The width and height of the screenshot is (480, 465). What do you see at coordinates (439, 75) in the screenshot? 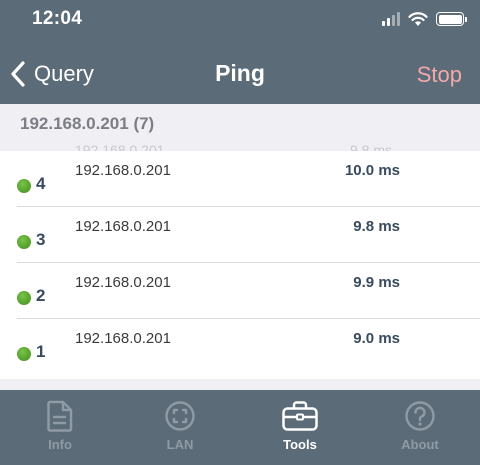
I see `stop-button: Stop` at bounding box center [439, 75].